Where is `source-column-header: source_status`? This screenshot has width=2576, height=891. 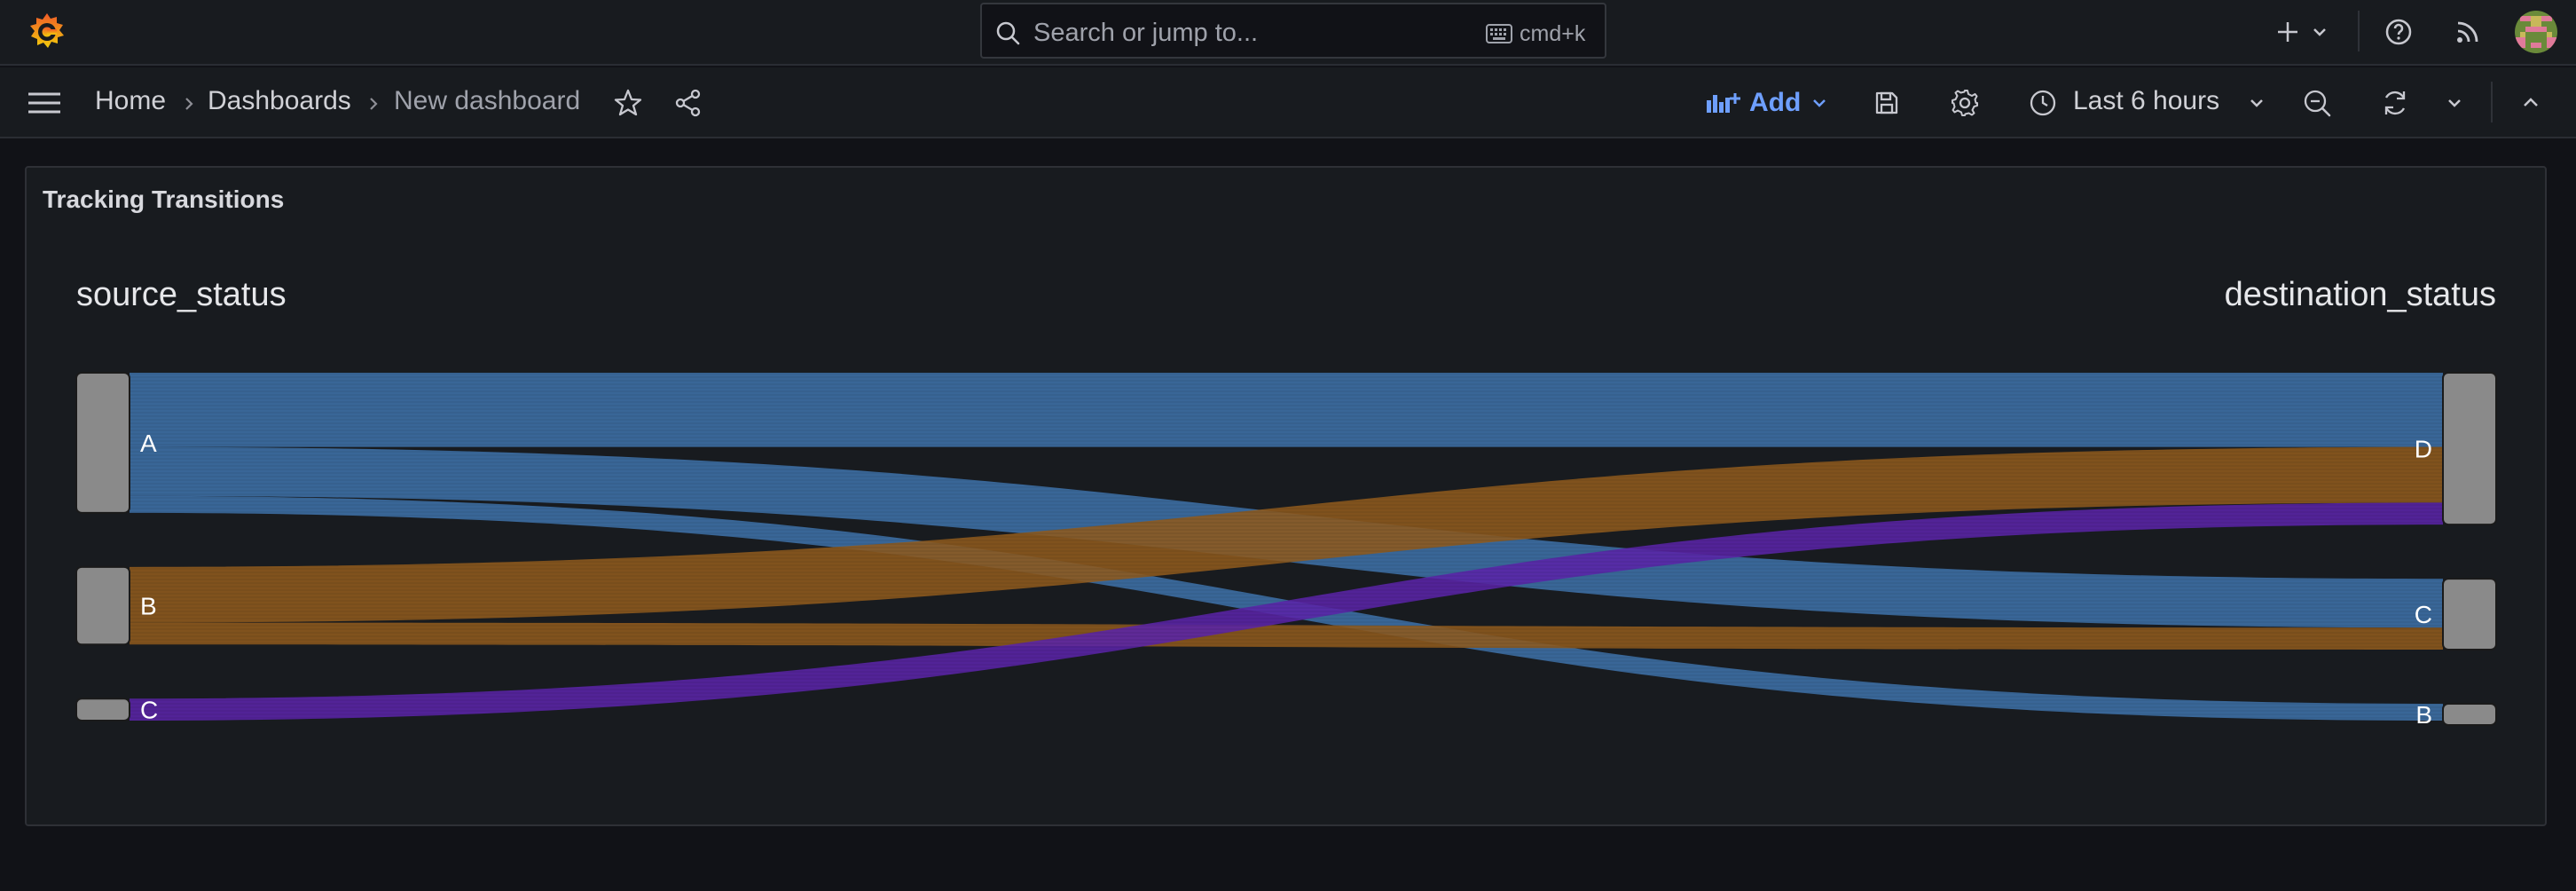 source-column-header: source_status is located at coordinates (181, 294).